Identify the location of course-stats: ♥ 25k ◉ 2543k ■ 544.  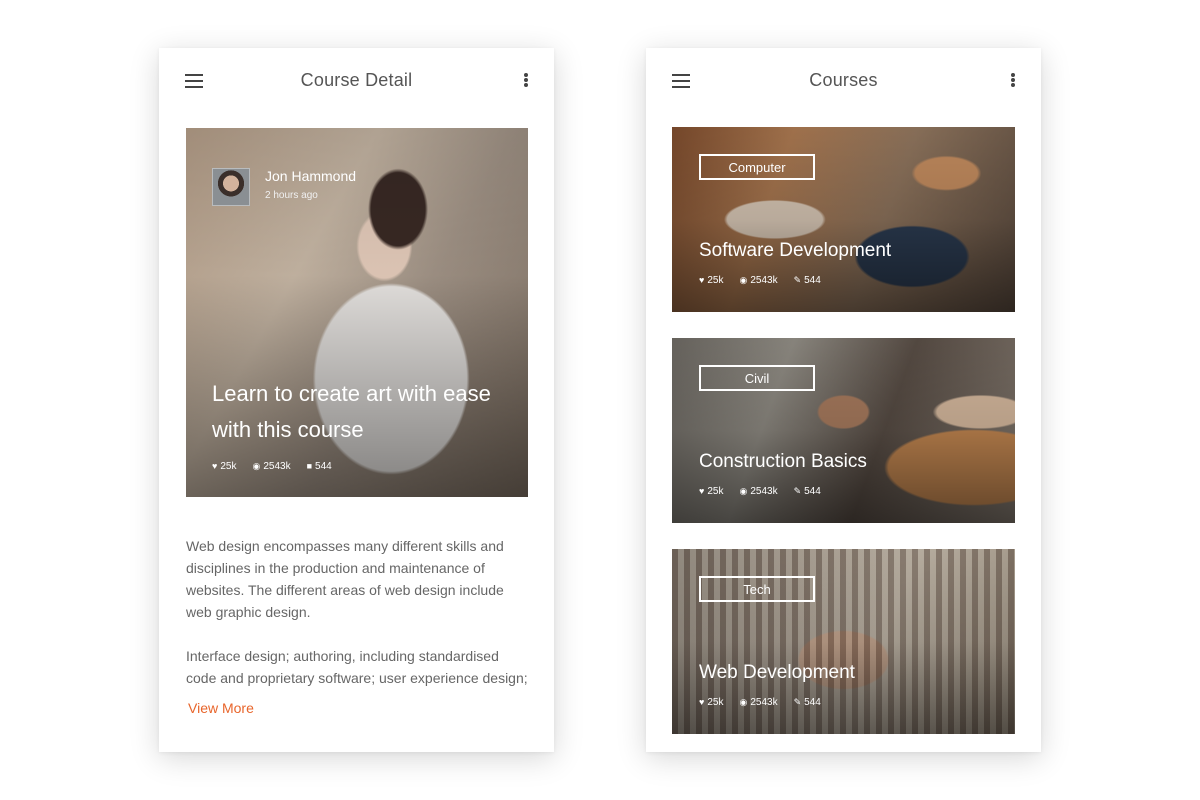
(272, 466).